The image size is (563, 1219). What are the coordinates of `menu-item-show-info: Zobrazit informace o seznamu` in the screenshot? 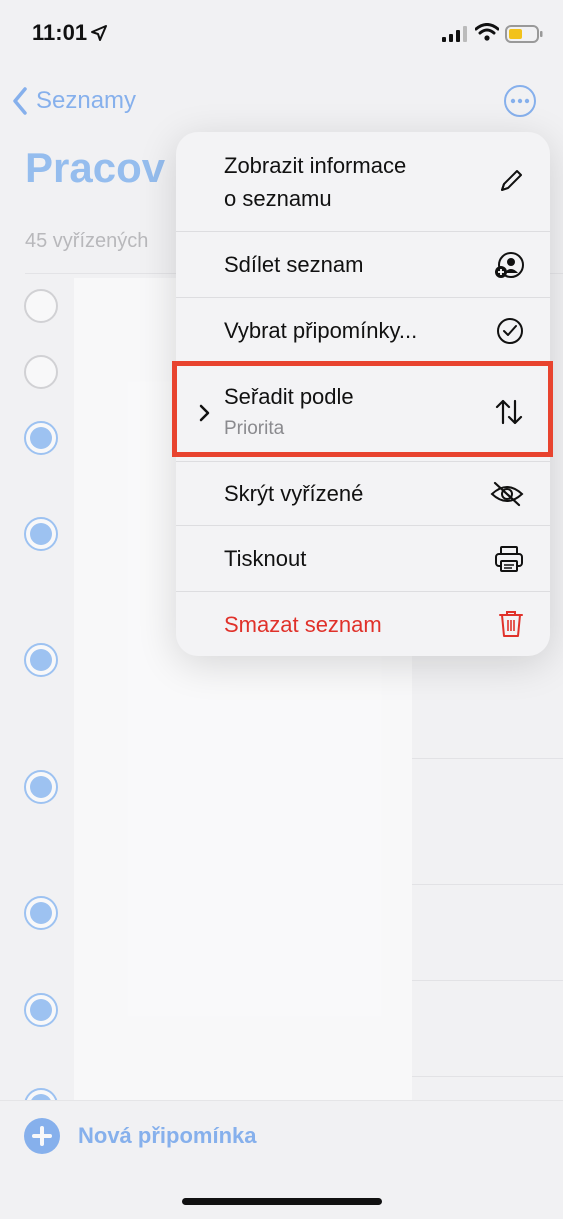 It's located at (363, 182).